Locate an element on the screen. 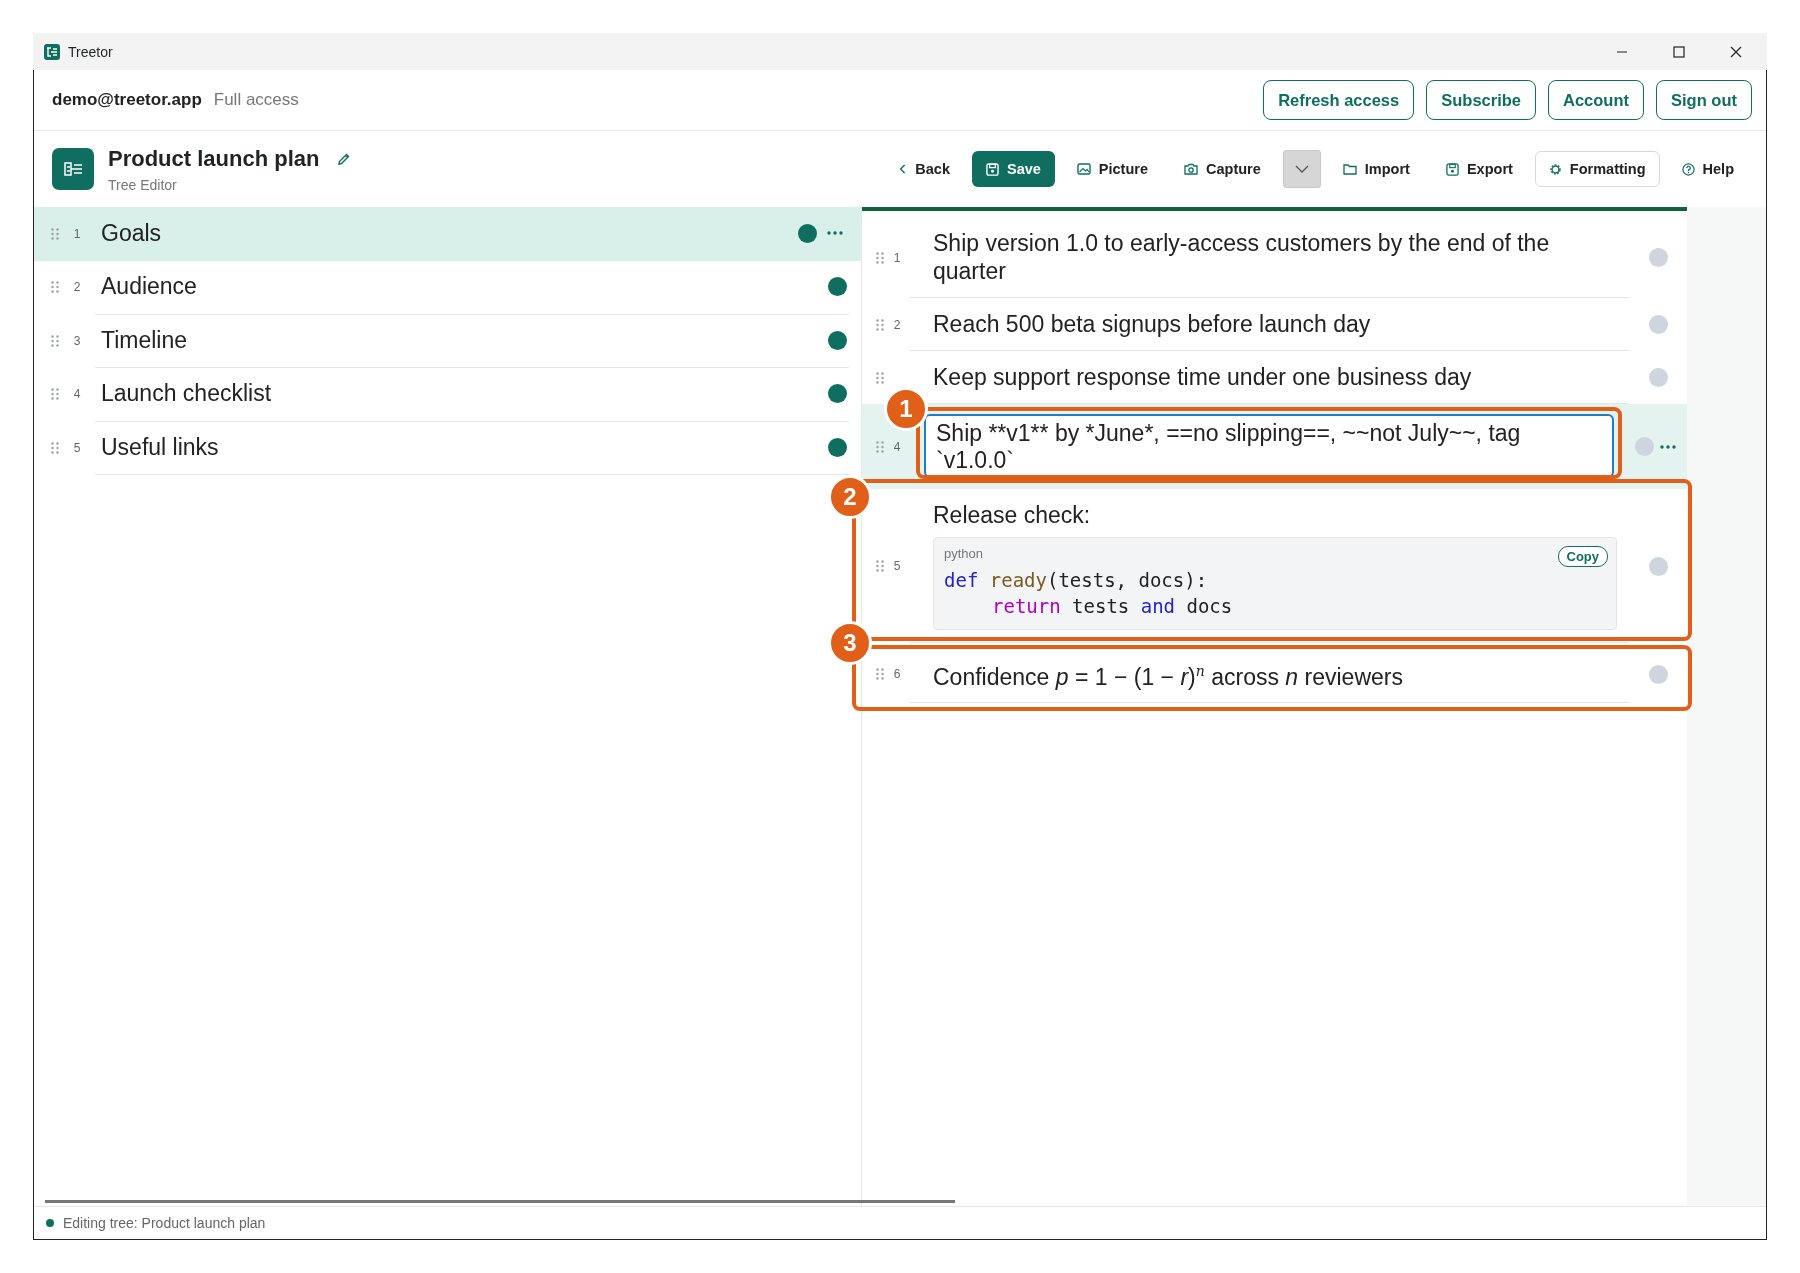 This screenshot has width=1800, height=1273. code-language: python is located at coordinates (964, 553).